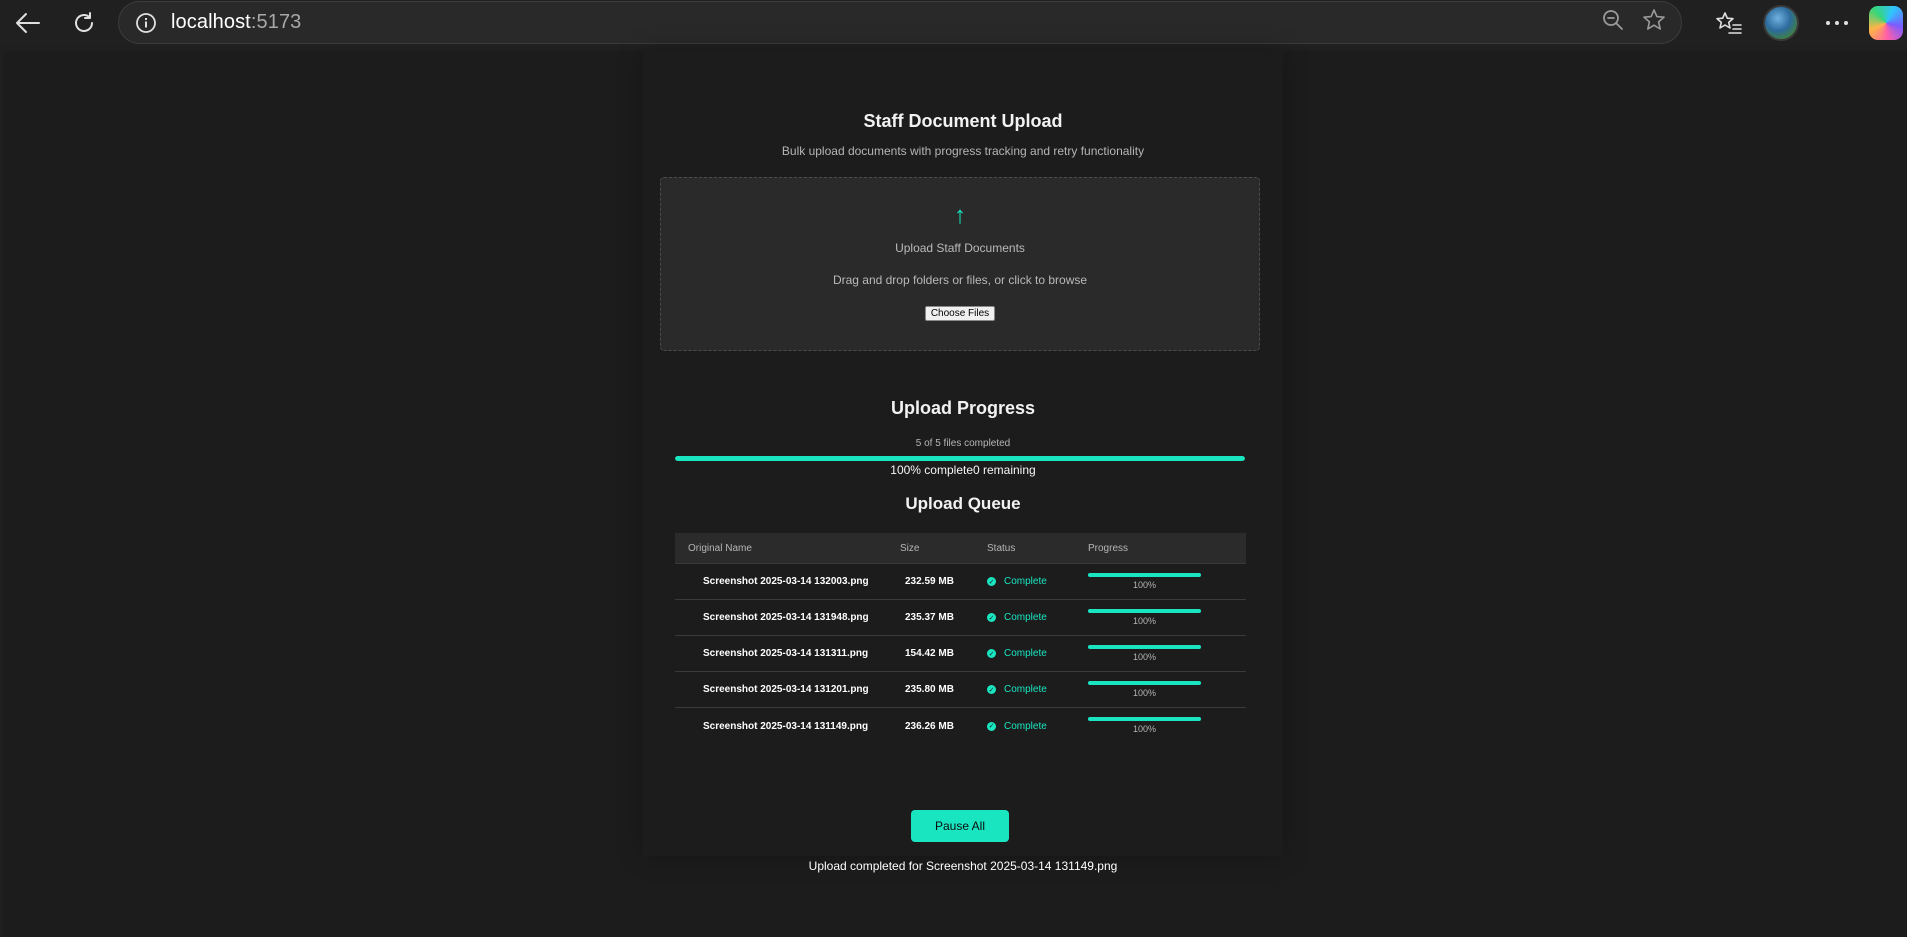 Image resolution: width=1907 pixels, height=937 pixels. What do you see at coordinates (786, 726) in the screenshot?
I see `file-name: Screenshot 2025-03-14 131149.png` at bounding box center [786, 726].